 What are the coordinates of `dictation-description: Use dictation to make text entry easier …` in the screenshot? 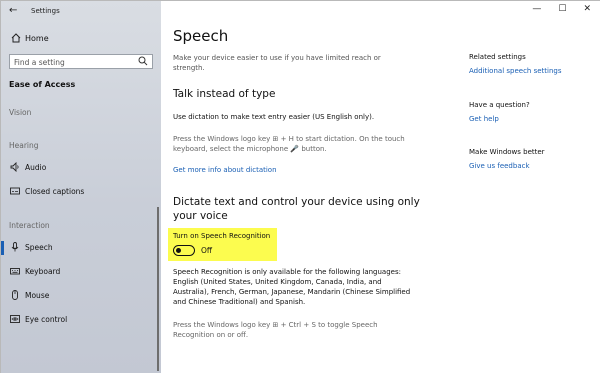 It's located at (274, 117).